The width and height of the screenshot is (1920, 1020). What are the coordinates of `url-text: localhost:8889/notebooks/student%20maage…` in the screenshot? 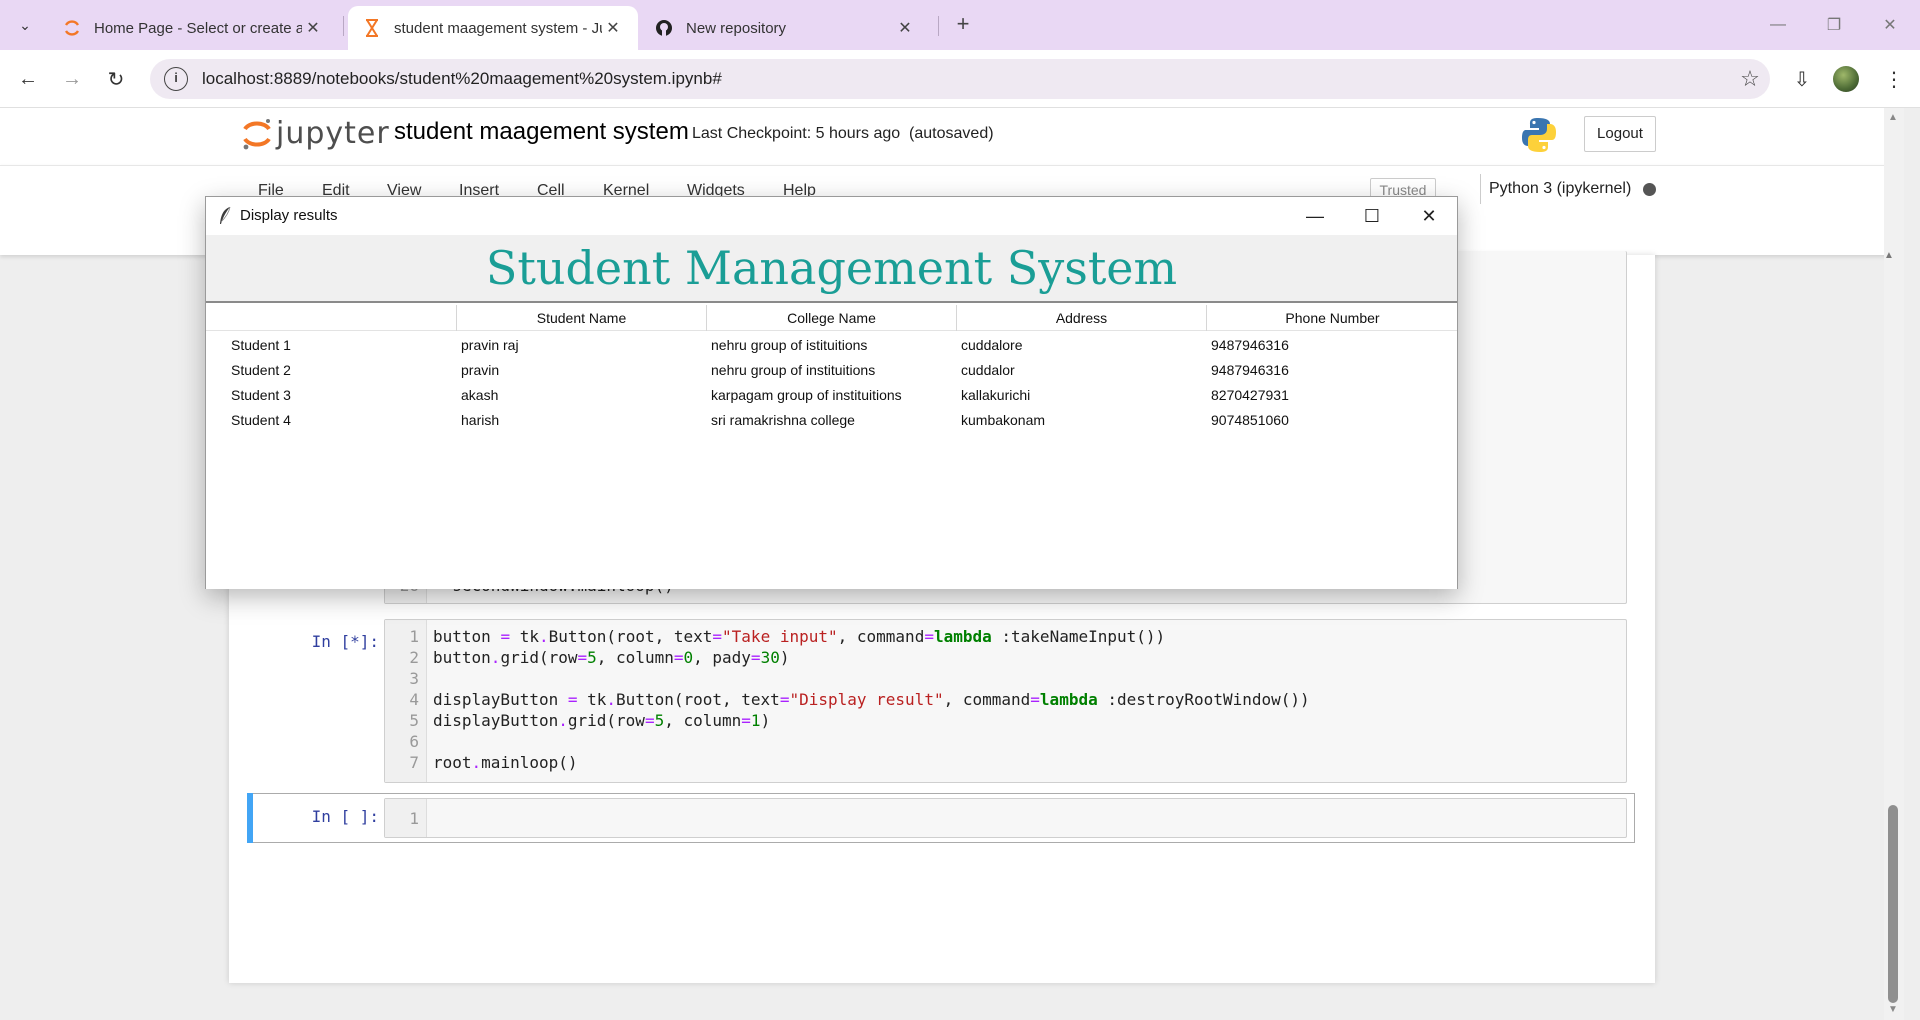 It's located at (966, 79).